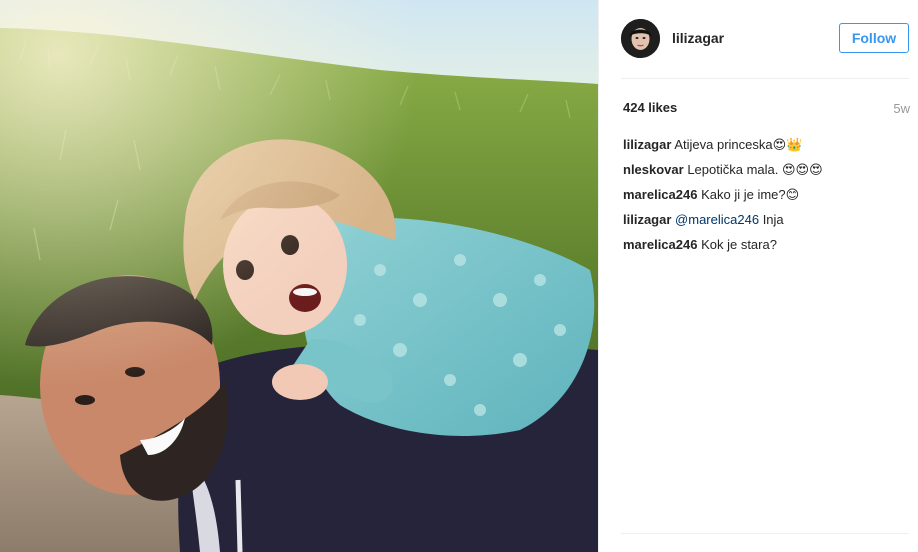 The image size is (918, 552). I want to click on footer-divider, so click(765, 533).